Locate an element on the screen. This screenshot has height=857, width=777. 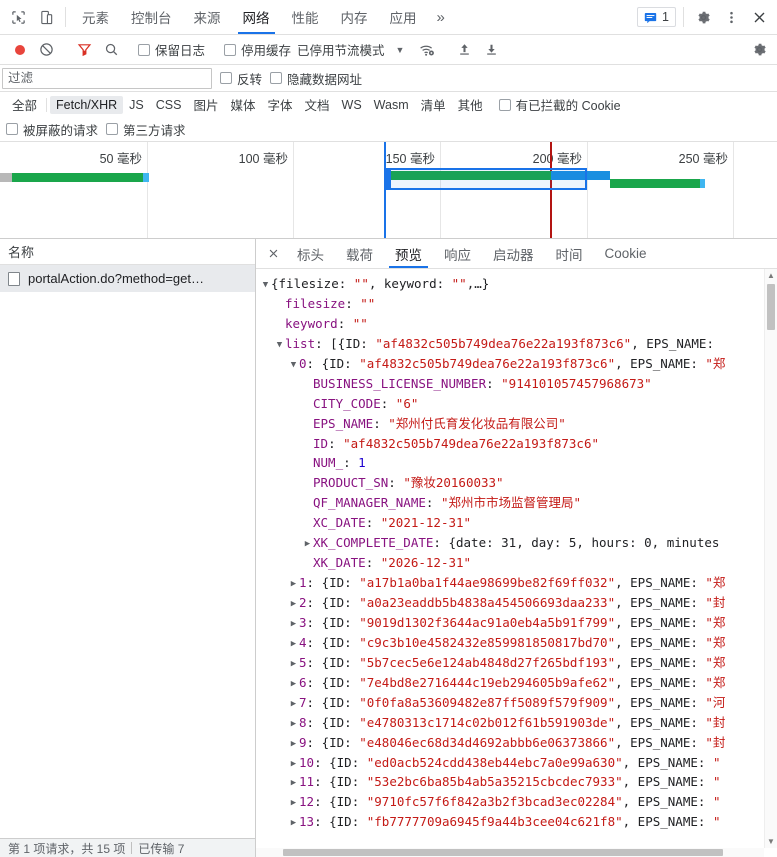
type-filter-manifest: 清单 is located at coordinates (433, 104).